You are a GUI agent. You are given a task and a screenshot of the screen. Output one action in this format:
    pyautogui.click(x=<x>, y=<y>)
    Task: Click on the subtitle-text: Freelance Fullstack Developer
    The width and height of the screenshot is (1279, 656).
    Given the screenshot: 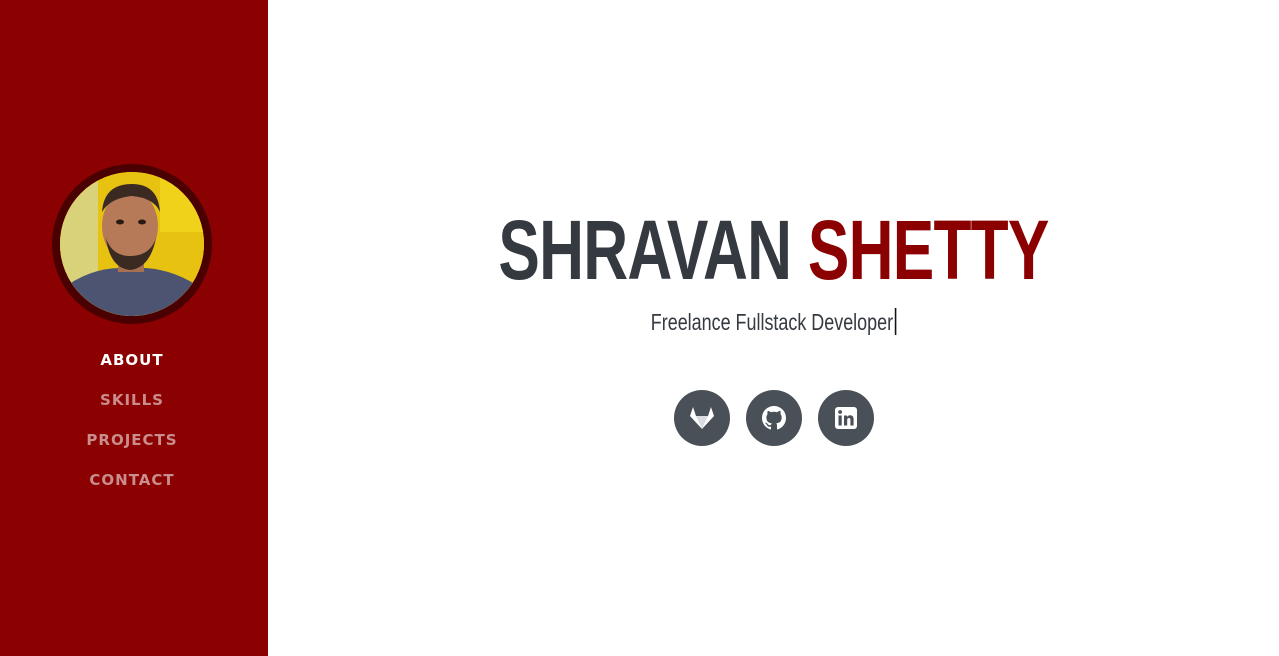 What is the action you would take?
    pyautogui.click(x=772, y=322)
    